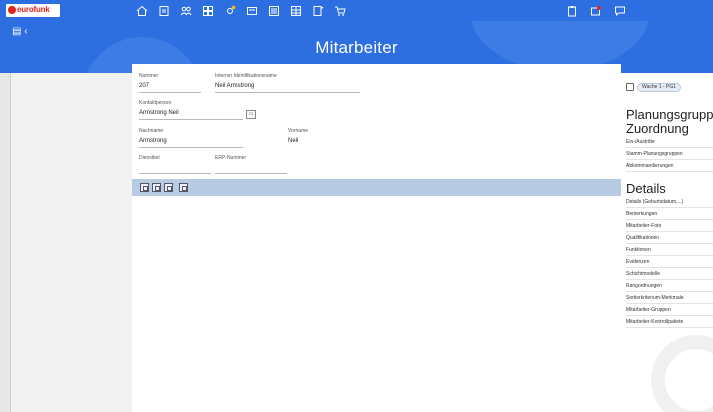 The image size is (713, 412). What do you see at coordinates (669, 274) in the screenshot?
I see `menu-item-schichtmodelle: Schichtmodelle` at bounding box center [669, 274].